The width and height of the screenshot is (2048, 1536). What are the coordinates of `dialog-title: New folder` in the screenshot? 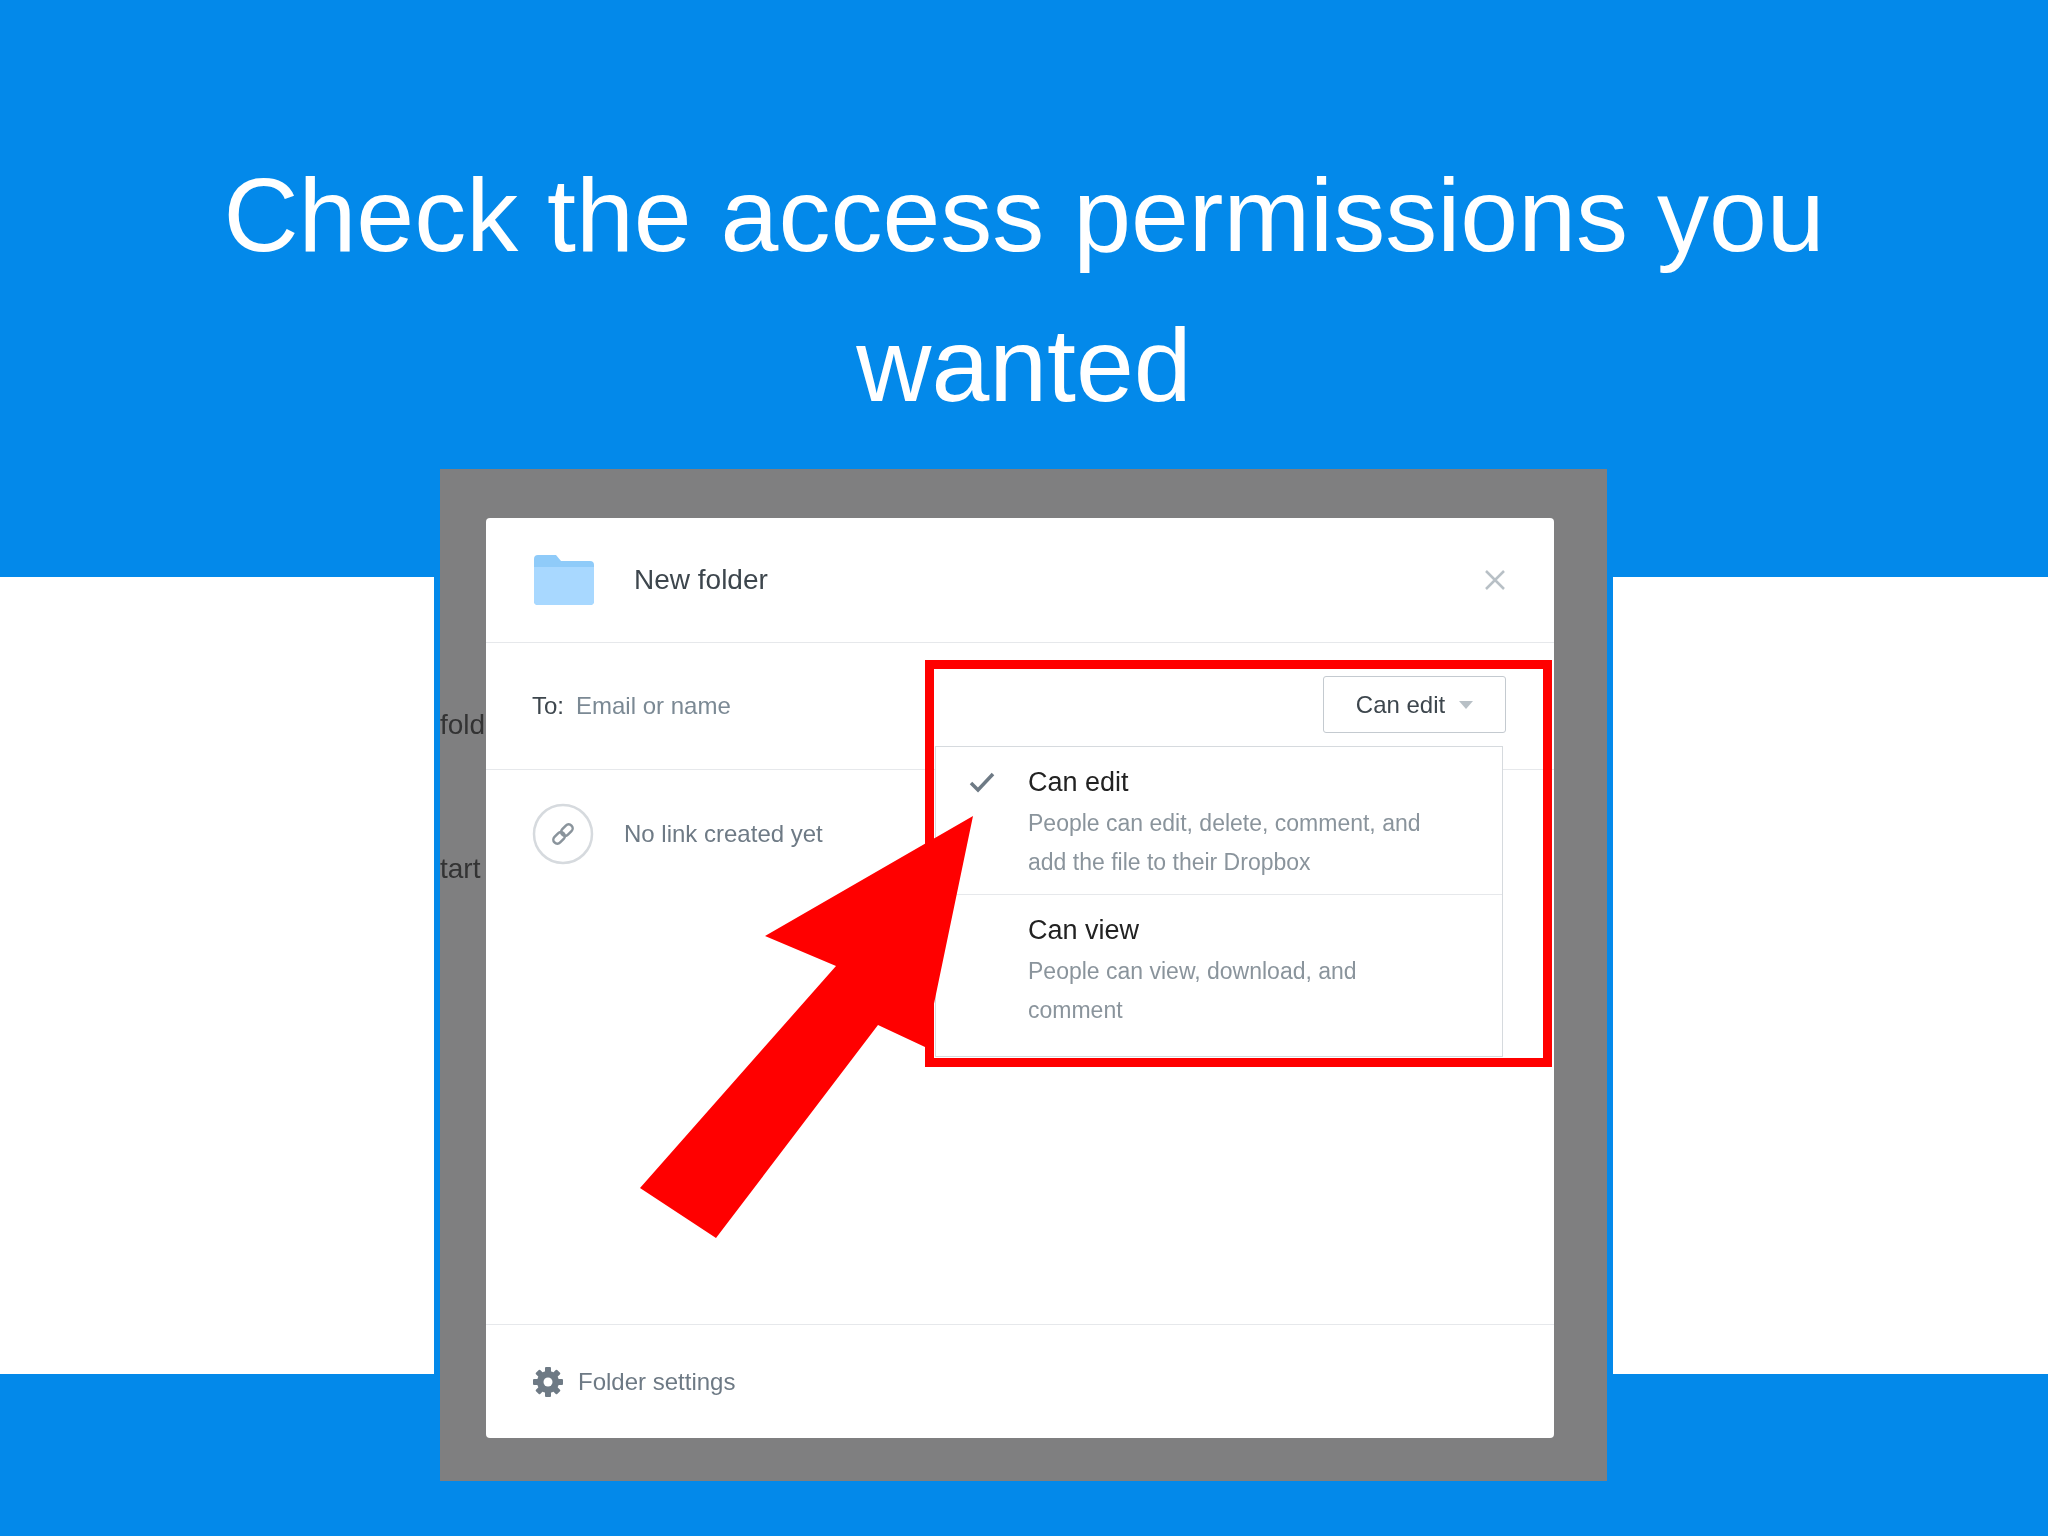 It's located at (701, 580).